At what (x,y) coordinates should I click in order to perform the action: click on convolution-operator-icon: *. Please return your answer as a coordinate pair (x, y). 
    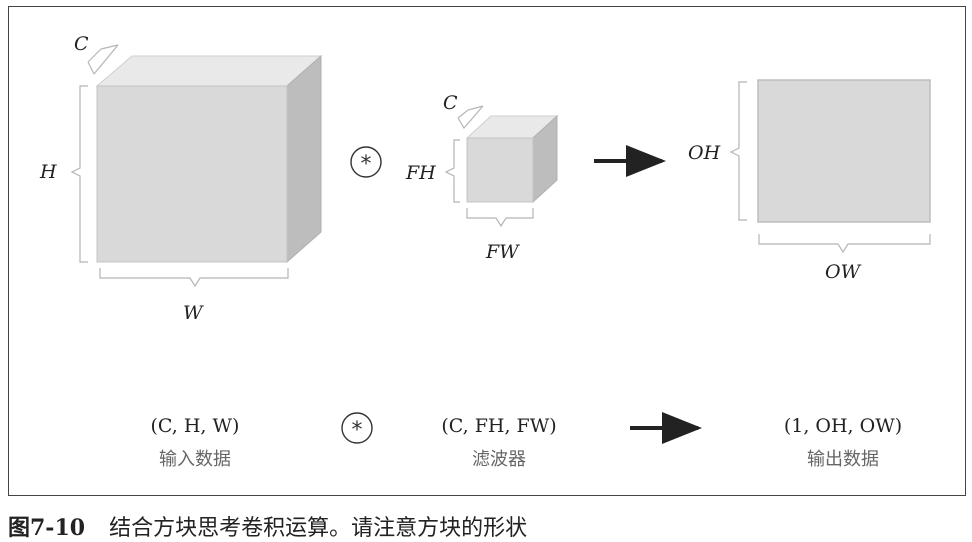
    Looking at the image, I should click on (366, 162).